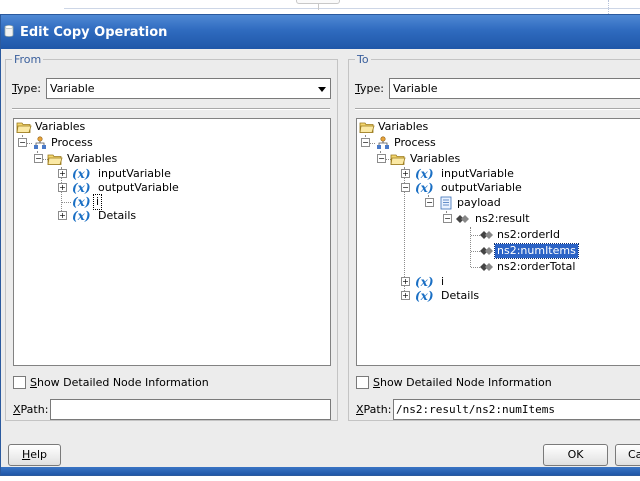 The height and width of the screenshot is (481, 640). What do you see at coordinates (502, 218) in the screenshot?
I see `tree-node-label: ns2:result` at bounding box center [502, 218].